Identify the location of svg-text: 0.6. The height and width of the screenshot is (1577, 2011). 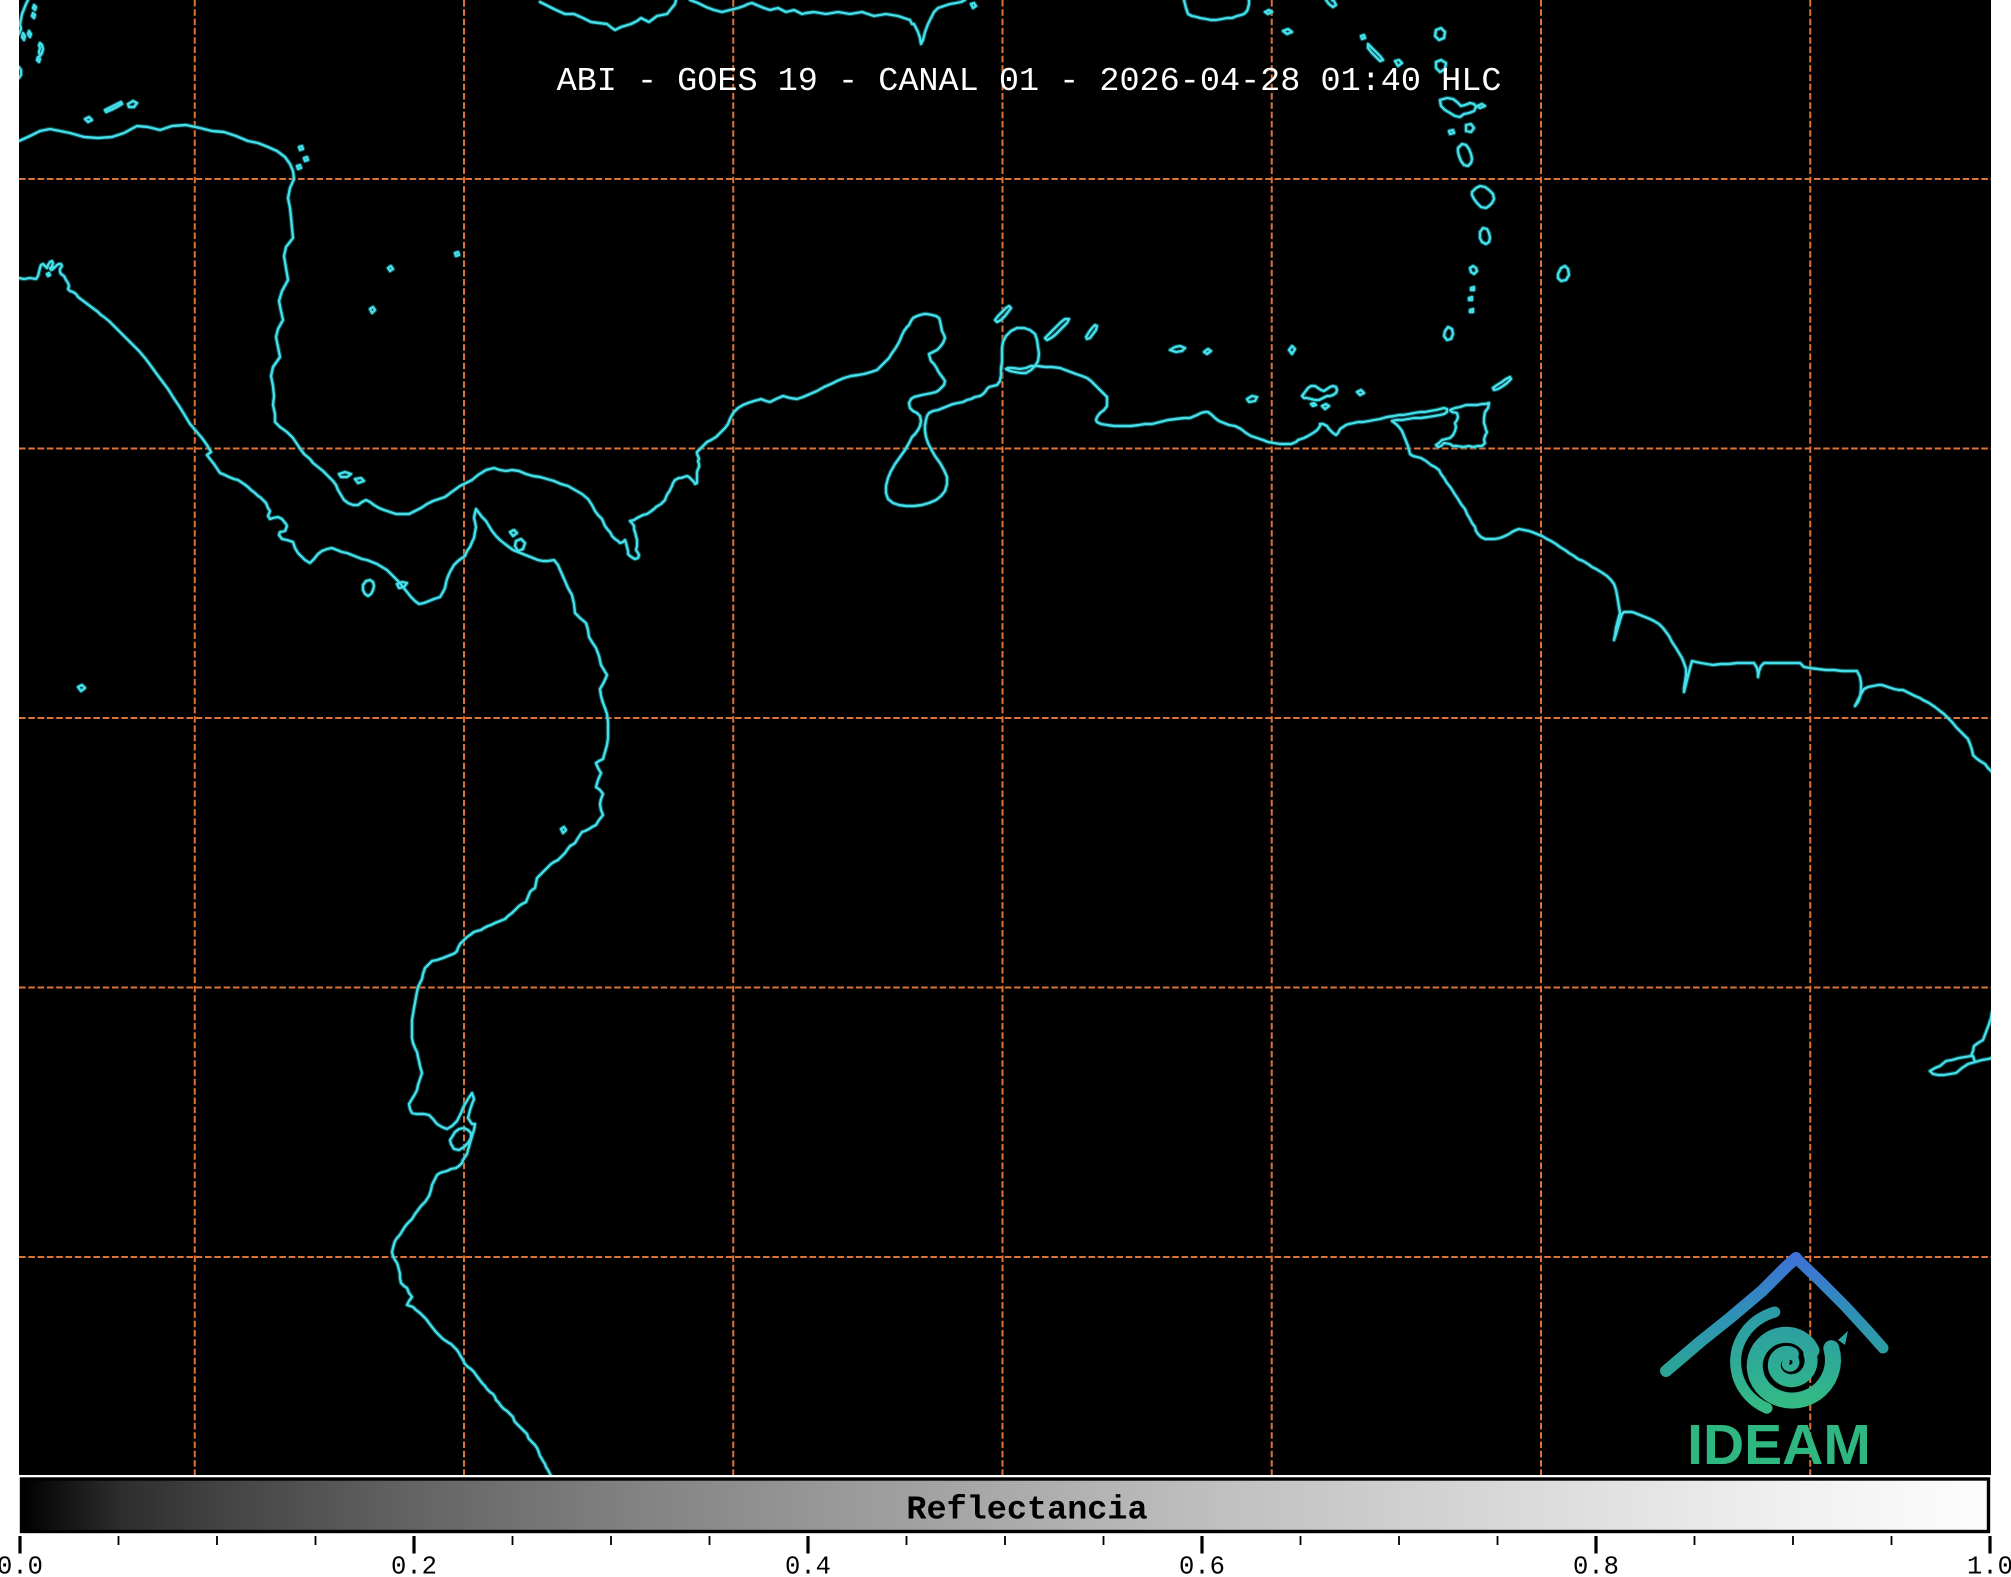
(1202, 1565).